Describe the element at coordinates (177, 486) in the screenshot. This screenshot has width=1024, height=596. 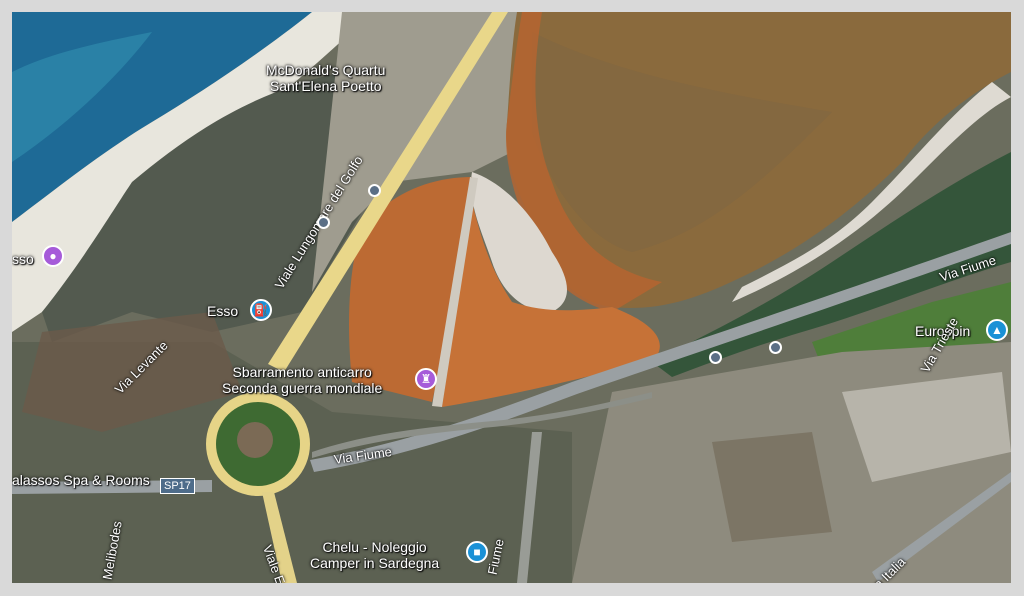
I see `route-shield: SP17` at that location.